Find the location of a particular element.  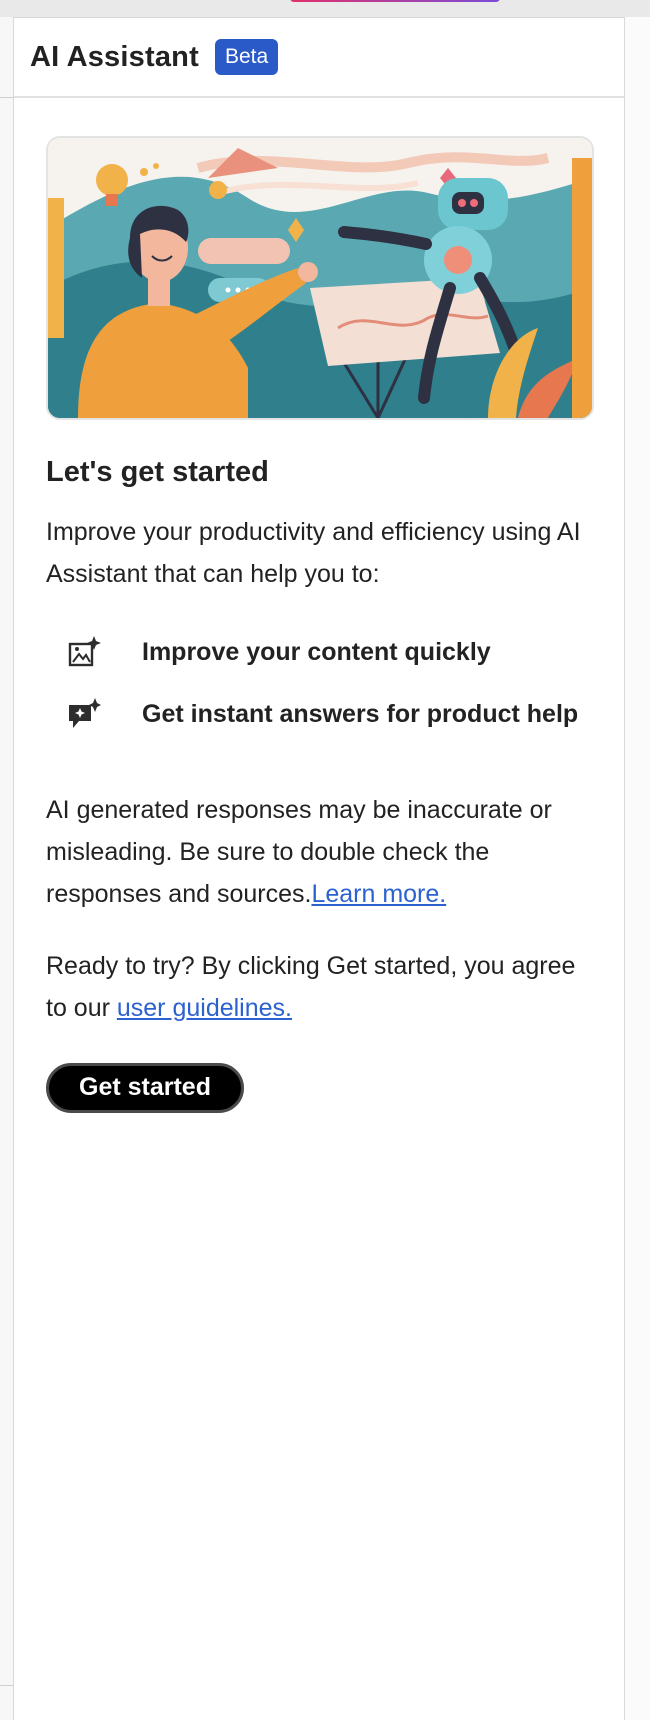

list-item: Get instant answers for product help is located at coordinates (319, 714).